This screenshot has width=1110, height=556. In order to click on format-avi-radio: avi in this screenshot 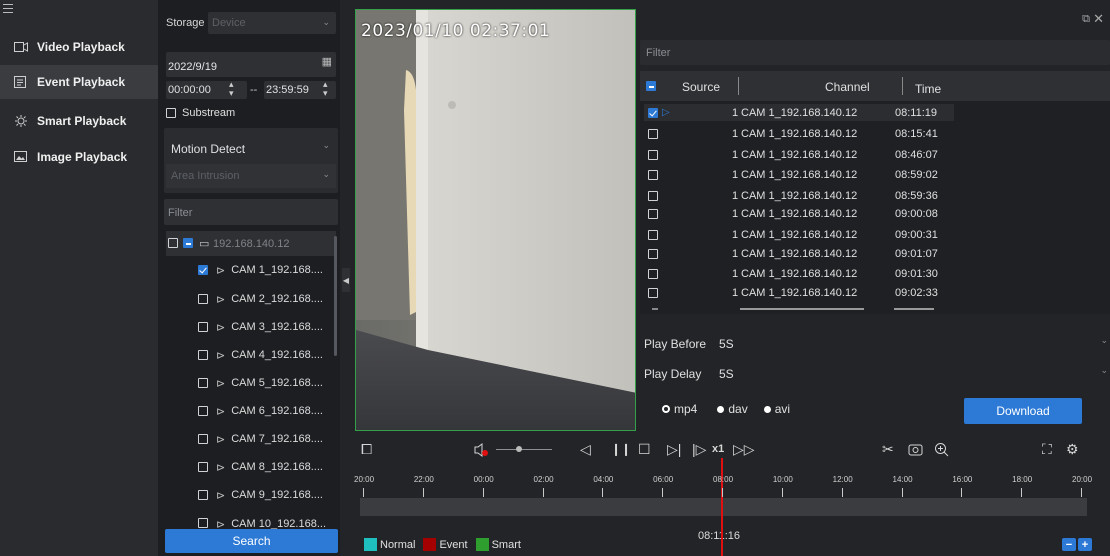, I will do `click(777, 409)`.